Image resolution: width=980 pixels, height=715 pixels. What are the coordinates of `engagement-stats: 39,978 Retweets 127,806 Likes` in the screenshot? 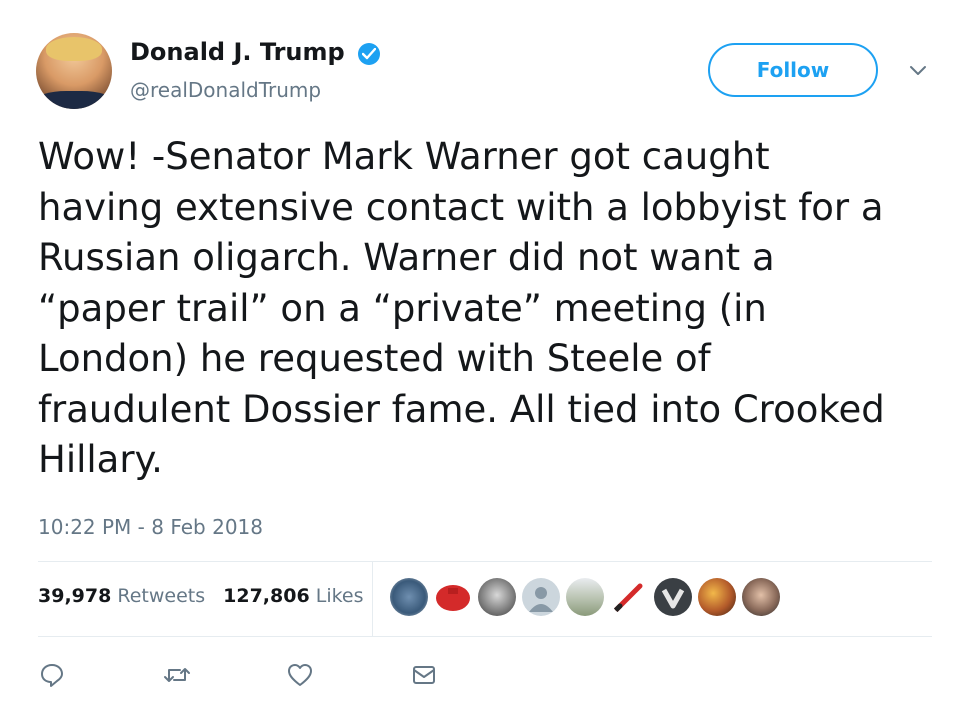 It's located at (201, 596).